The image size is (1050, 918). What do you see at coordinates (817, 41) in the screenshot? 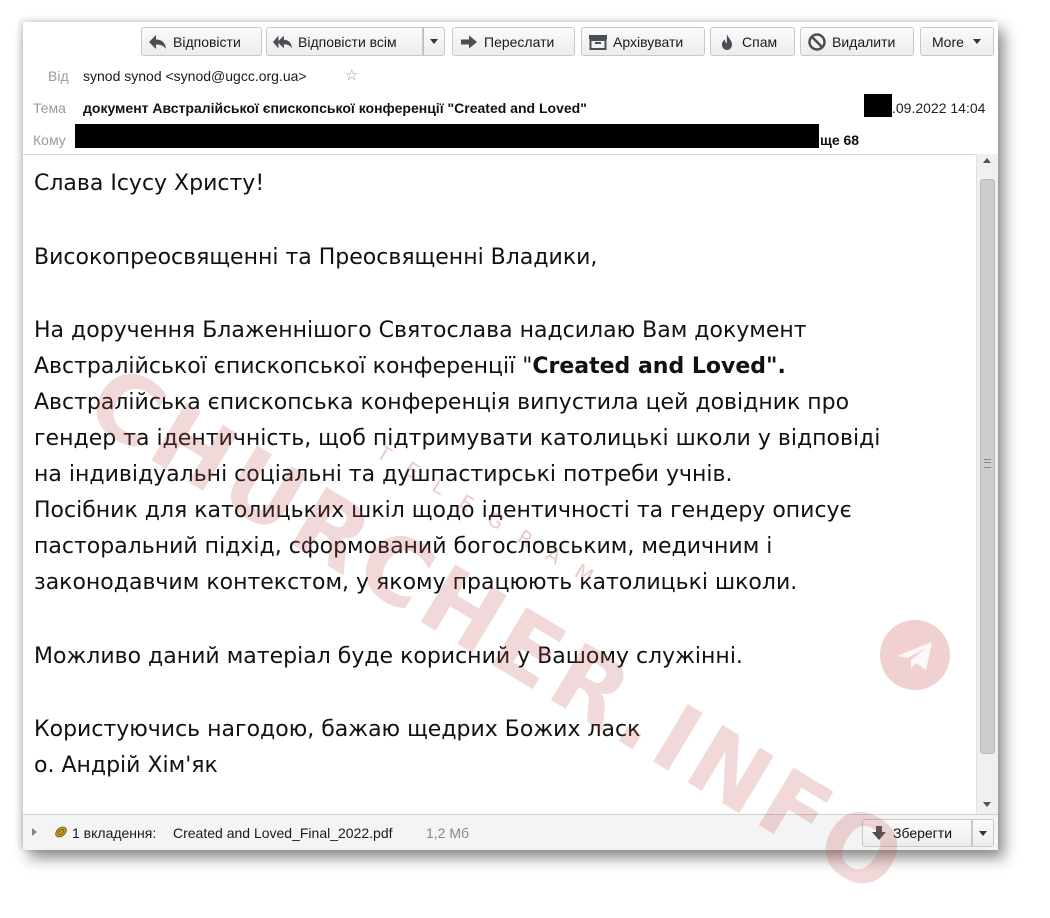
I see `ban-circle-icon` at bounding box center [817, 41].